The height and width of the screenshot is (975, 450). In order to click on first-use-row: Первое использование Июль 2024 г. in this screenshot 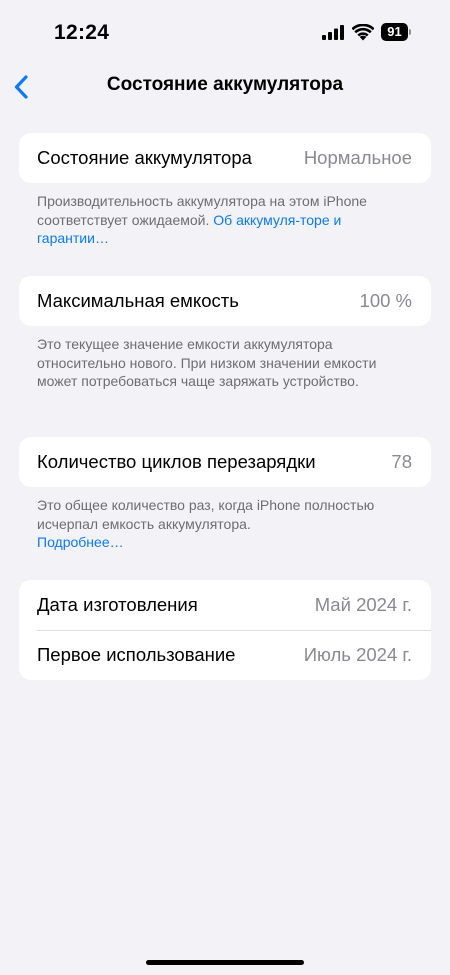, I will do `click(225, 655)`.